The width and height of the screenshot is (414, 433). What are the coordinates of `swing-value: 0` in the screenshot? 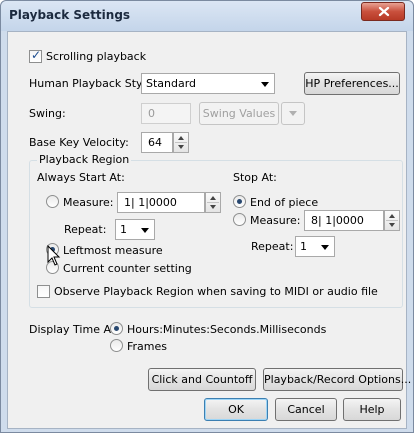 It's located at (151, 113).